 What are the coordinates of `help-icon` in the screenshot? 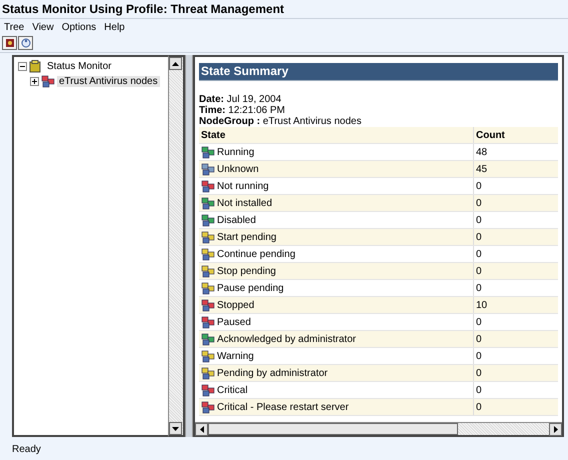 It's located at (25, 43).